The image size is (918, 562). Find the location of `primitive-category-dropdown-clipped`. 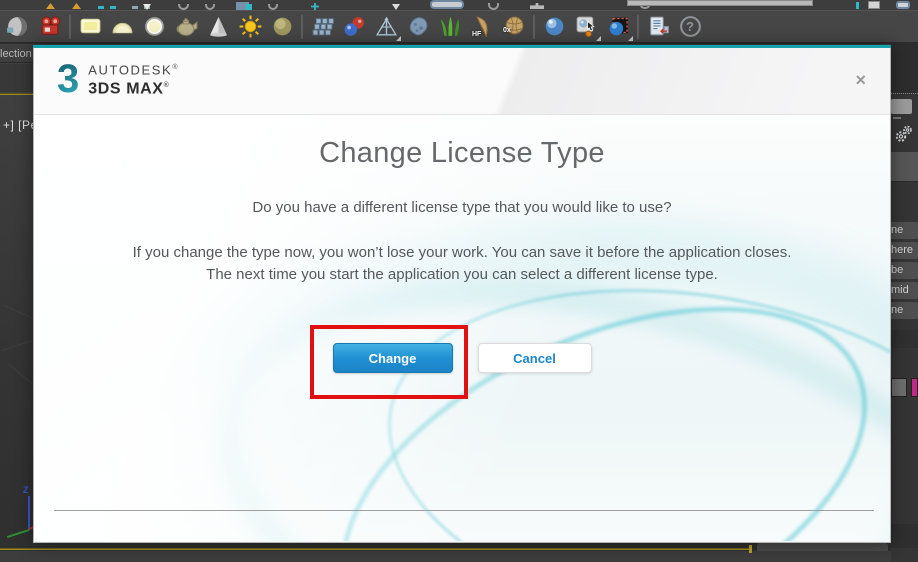

primitive-category-dropdown-clipped is located at coordinates (904, 167).